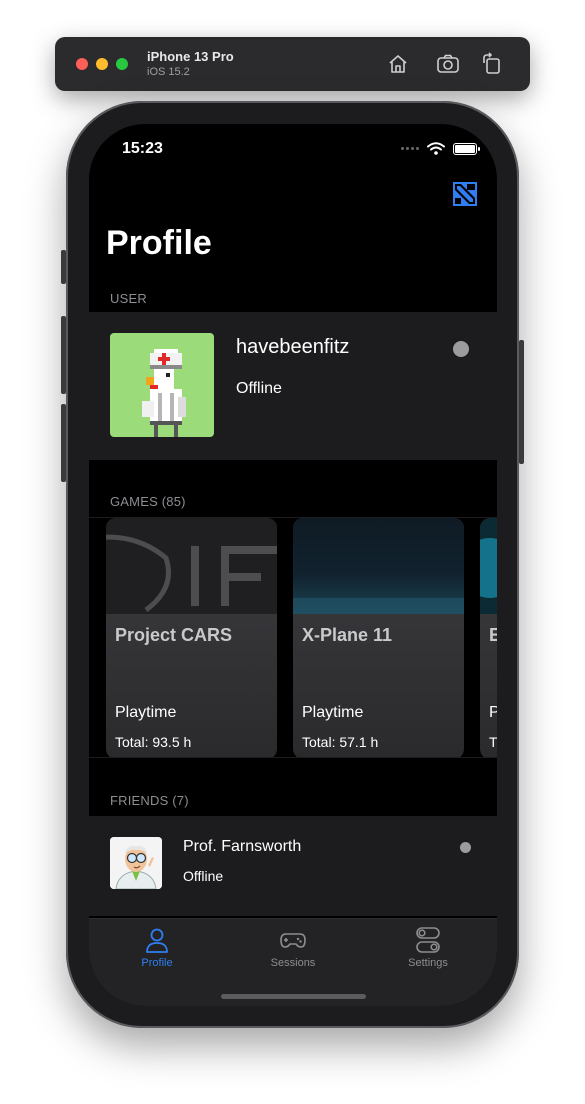 The image size is (585, 1104). Describe the element at coordinates (63, 267) in the screenshot. I see `mute-switch` at that location.